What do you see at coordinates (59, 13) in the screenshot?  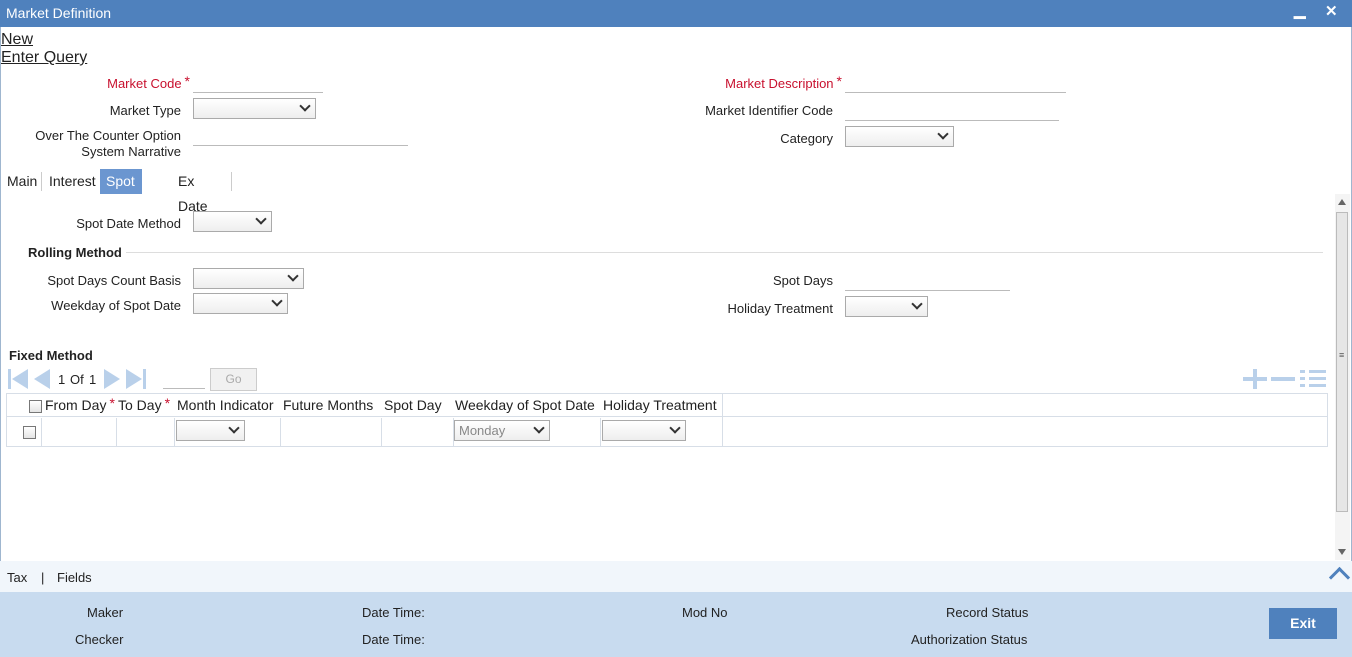 I see `window-title: Market Definition` at bounding box center [59, 13].